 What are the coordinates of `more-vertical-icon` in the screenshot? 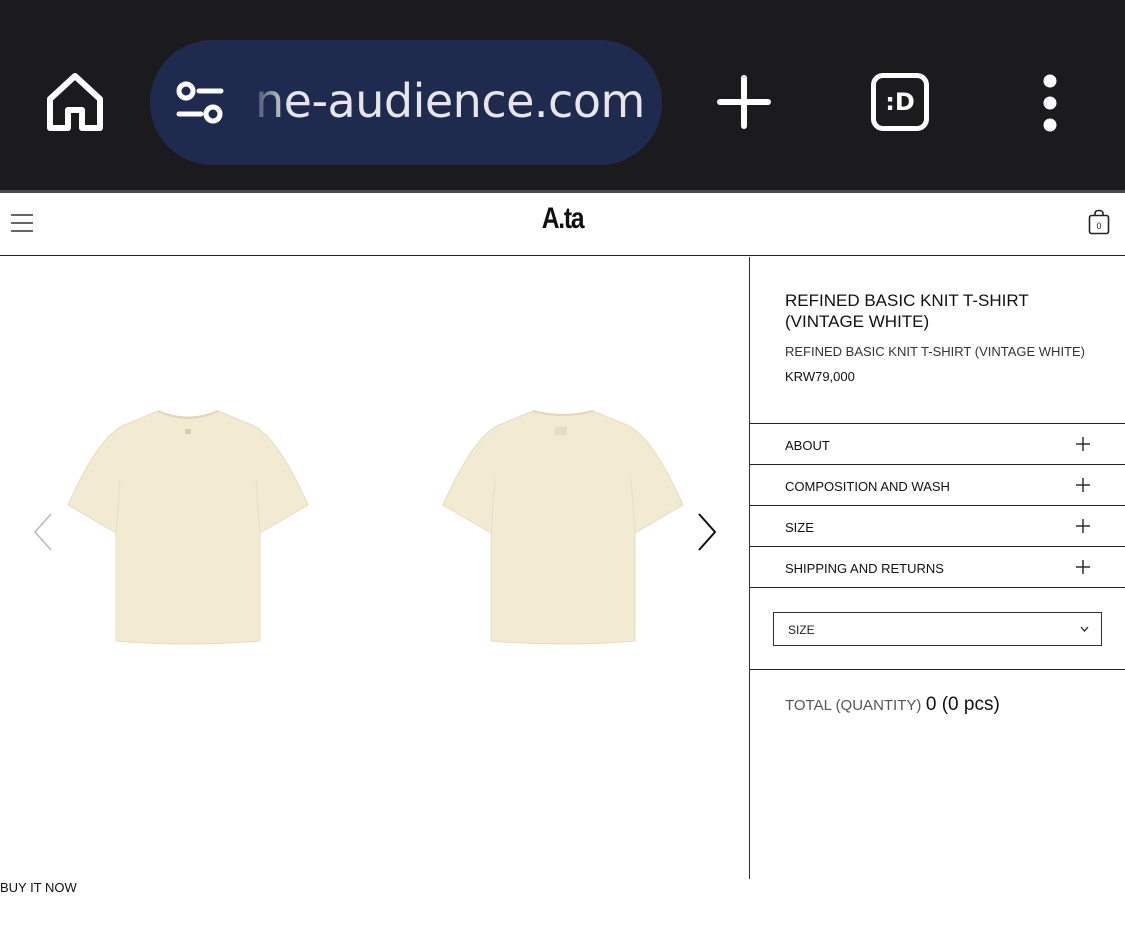 It's located at (1050, 103).